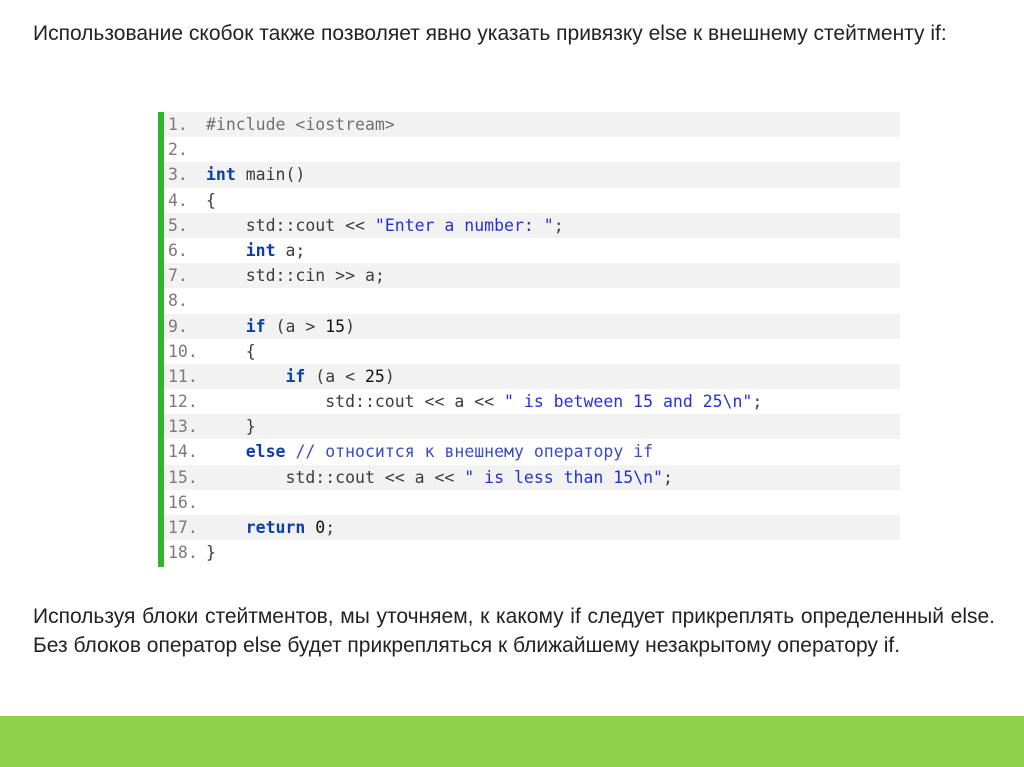  Describe the element at coordinates (295, 326) in the screenshot. I see `code-token: (a >` at that location.